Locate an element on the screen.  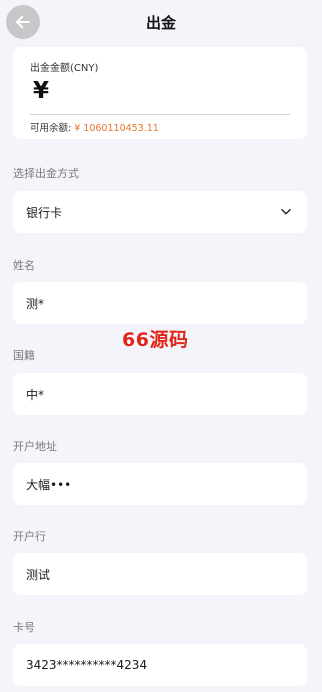
balance-row: 可用余额: ¥ 1060110453.11 is located at coordinates (94, 127).